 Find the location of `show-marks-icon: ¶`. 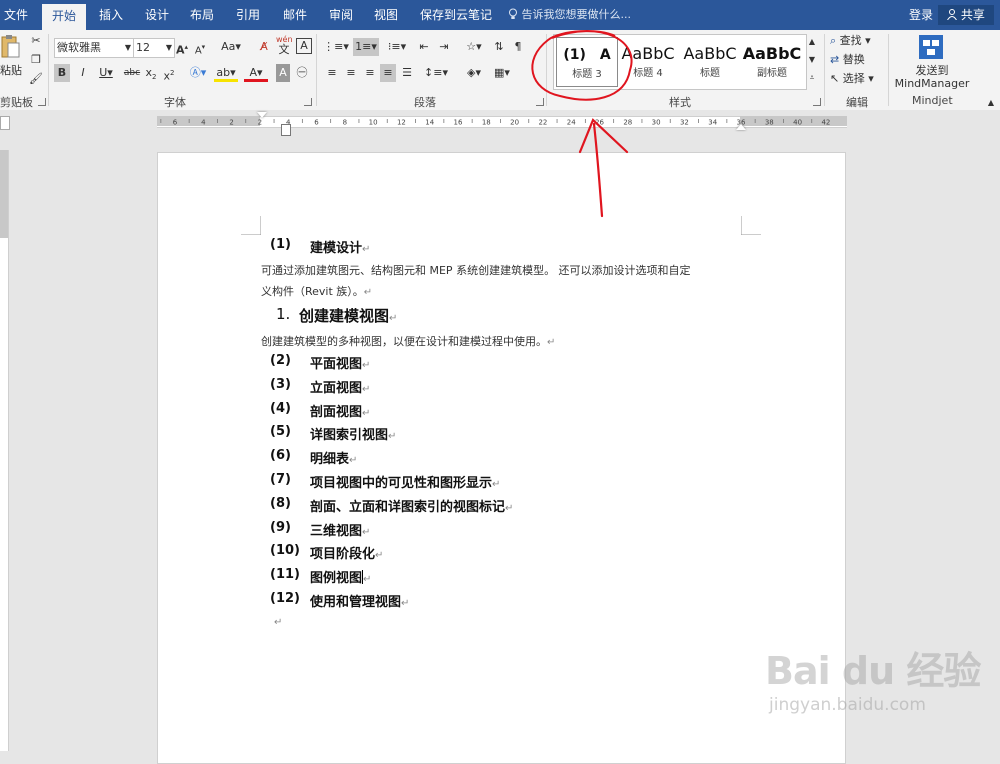

show-marks-icon: ¶ is located at coordinates (518, 47).